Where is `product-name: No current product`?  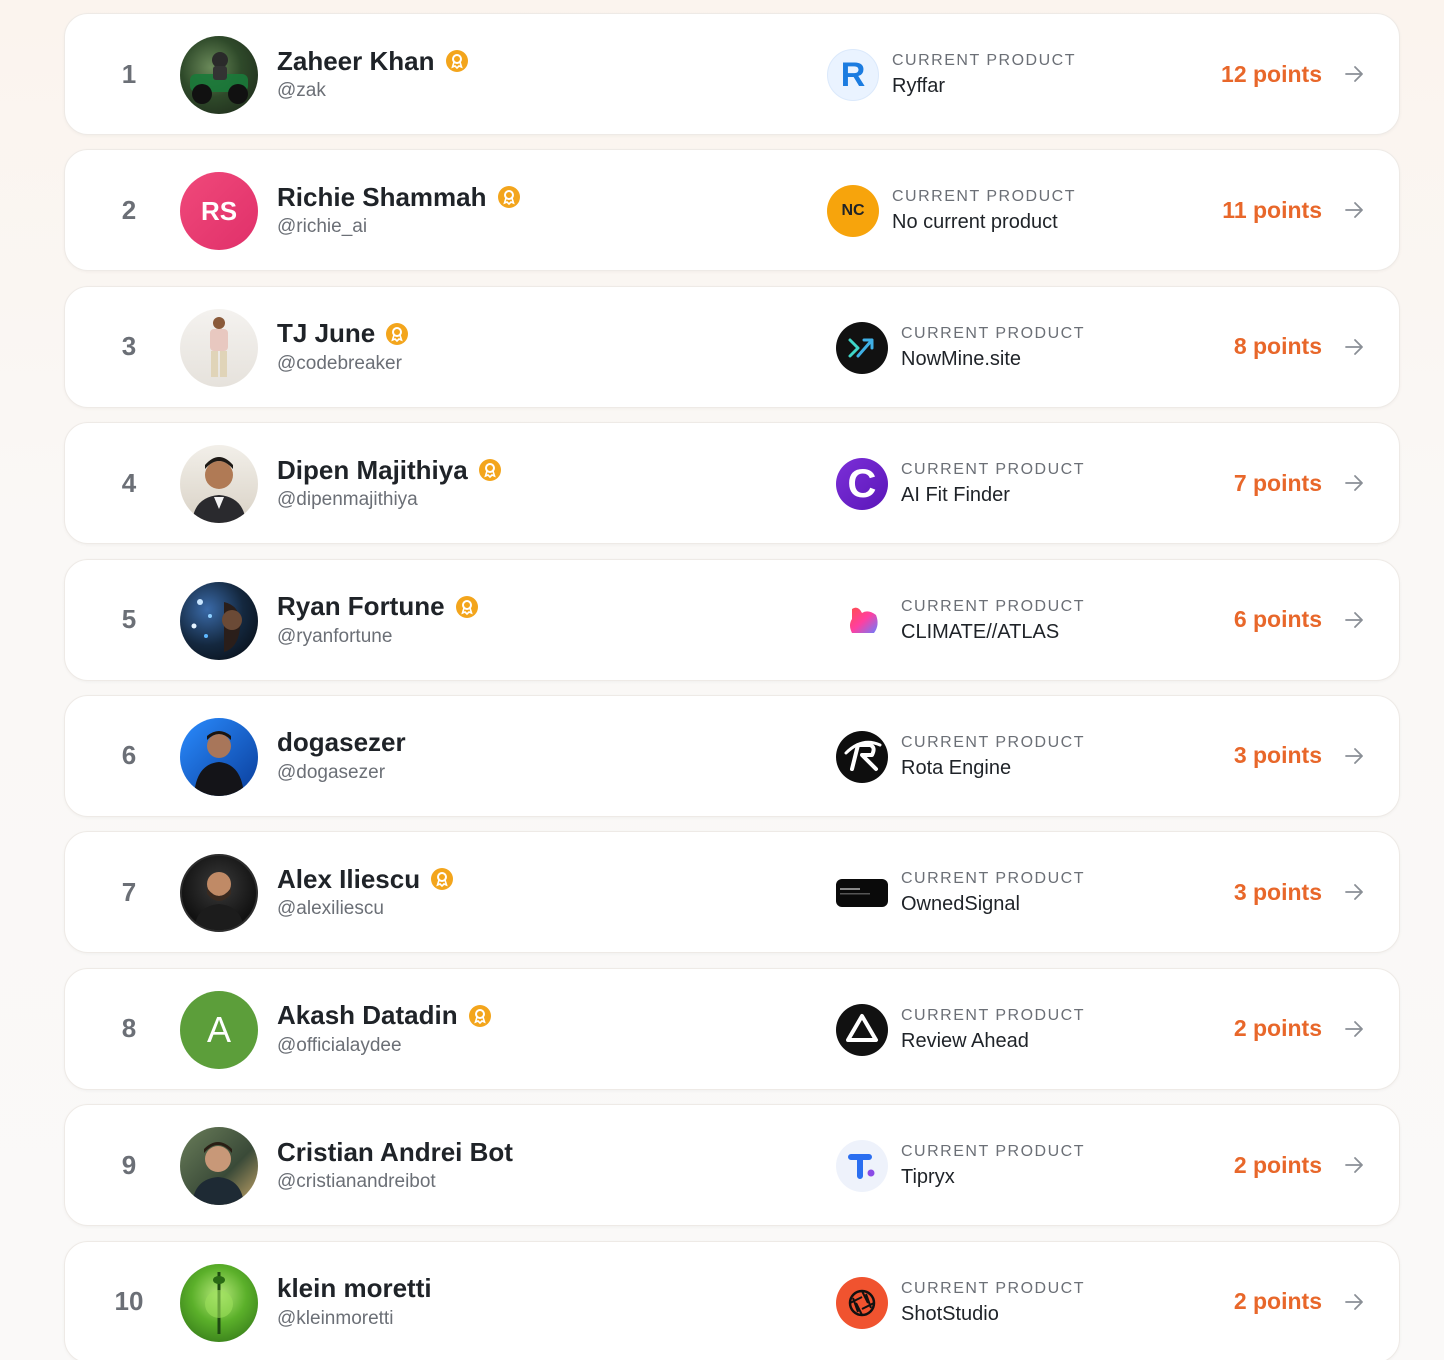 product-name: No current product is located at coordinates (975, 222).